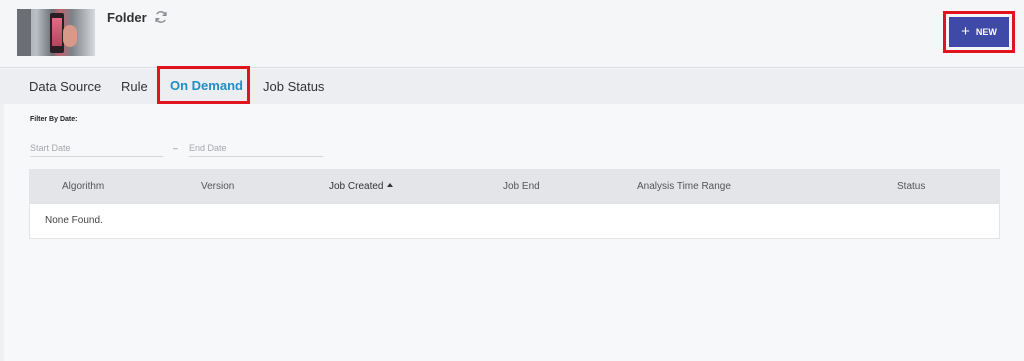 This screenshot has height=361, width=1024. Describe the element at coordinates (684, 186) in the screenshot. I see `column-analysis-time-range: Analysis Time Range` at that location.